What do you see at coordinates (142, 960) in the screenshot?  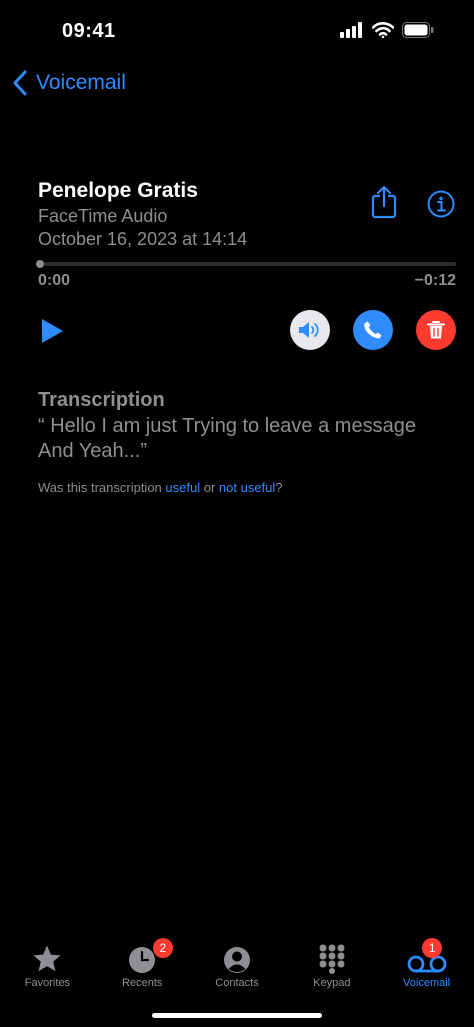 I see `clock-icon` at bounding box center [142, 960].